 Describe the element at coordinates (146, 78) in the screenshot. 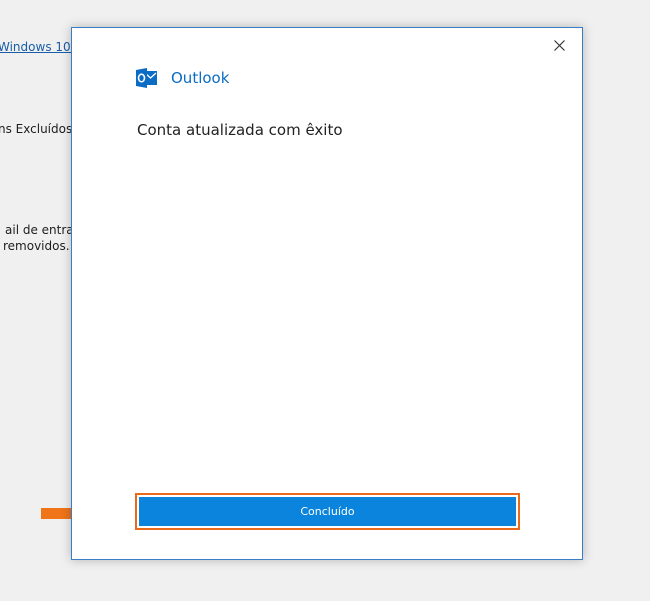

I see `outlook-logo-icon` at that location.